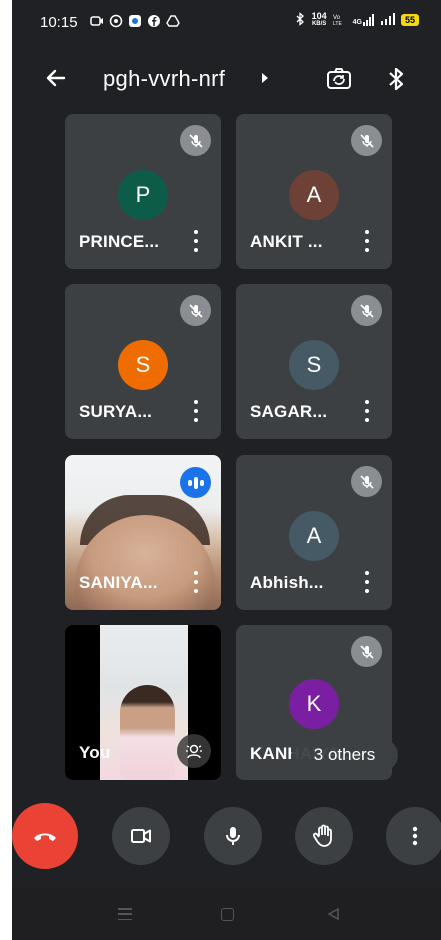 This screenshot has width=441, height=940. I want to click on video-content, so click(147, 732).